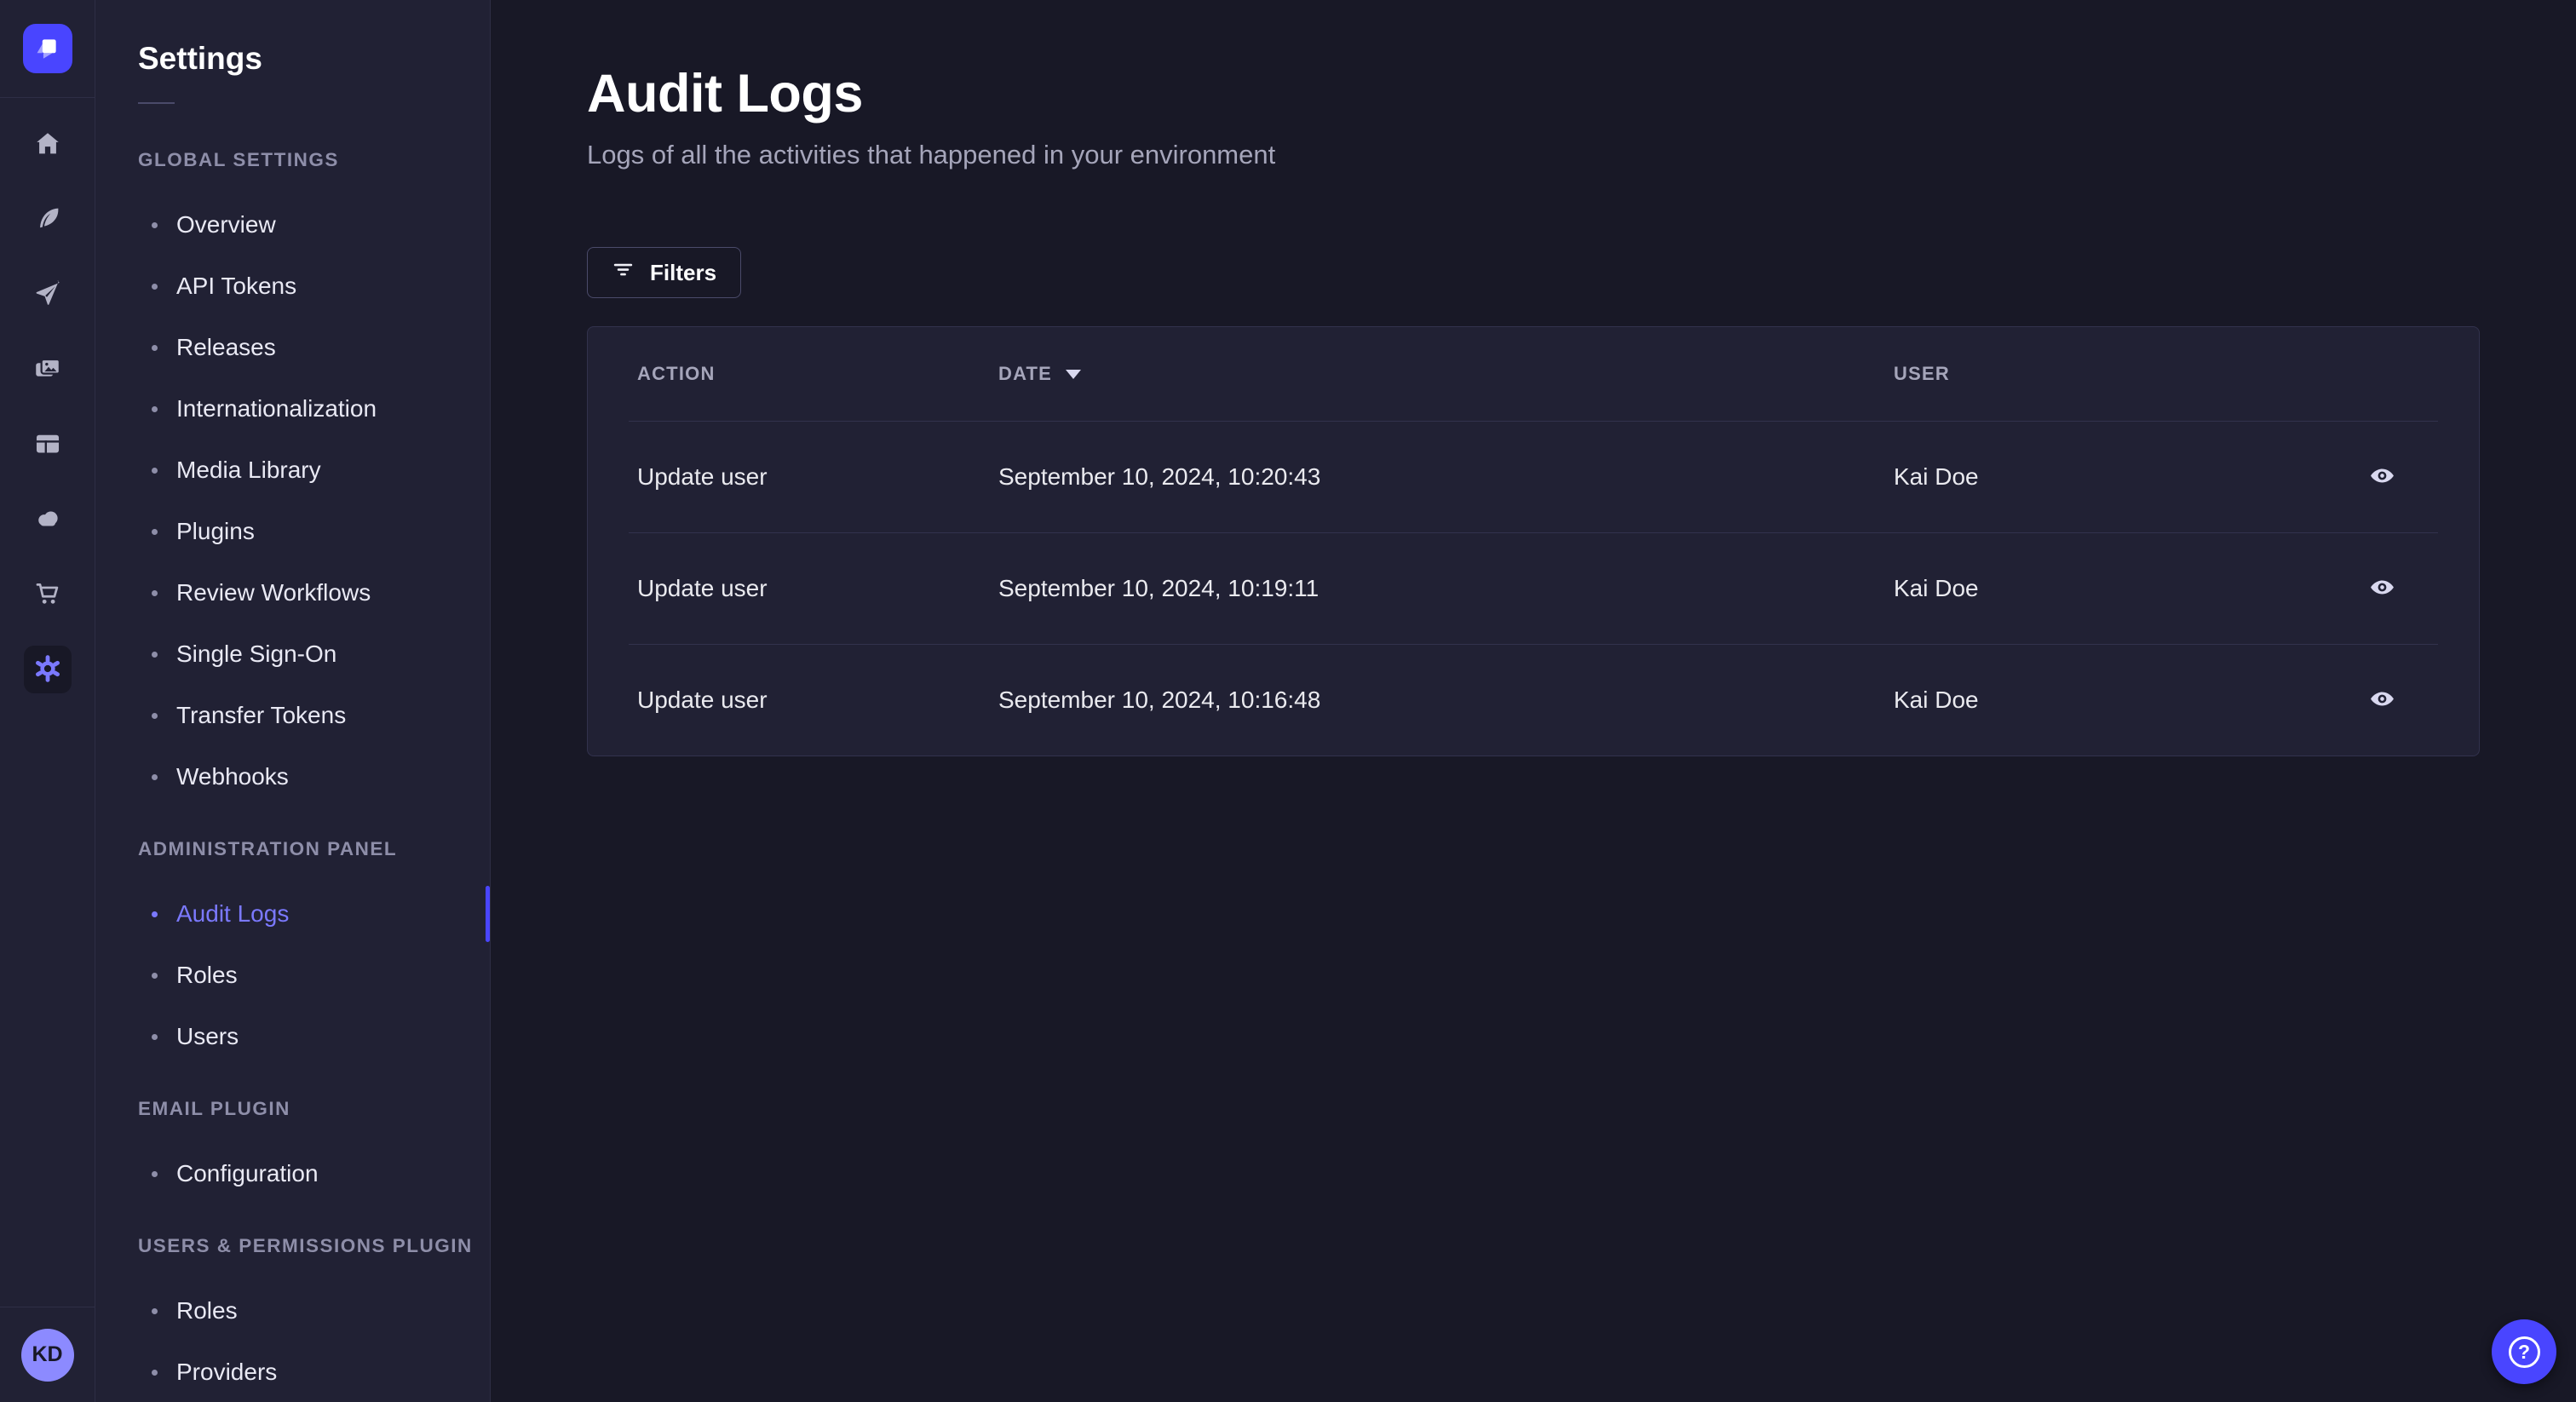 The image size is (2576, 1402). Describe the element at coordinates (1074, 374) in the screenshot. I see `sort-caret-down-icon` at that location.